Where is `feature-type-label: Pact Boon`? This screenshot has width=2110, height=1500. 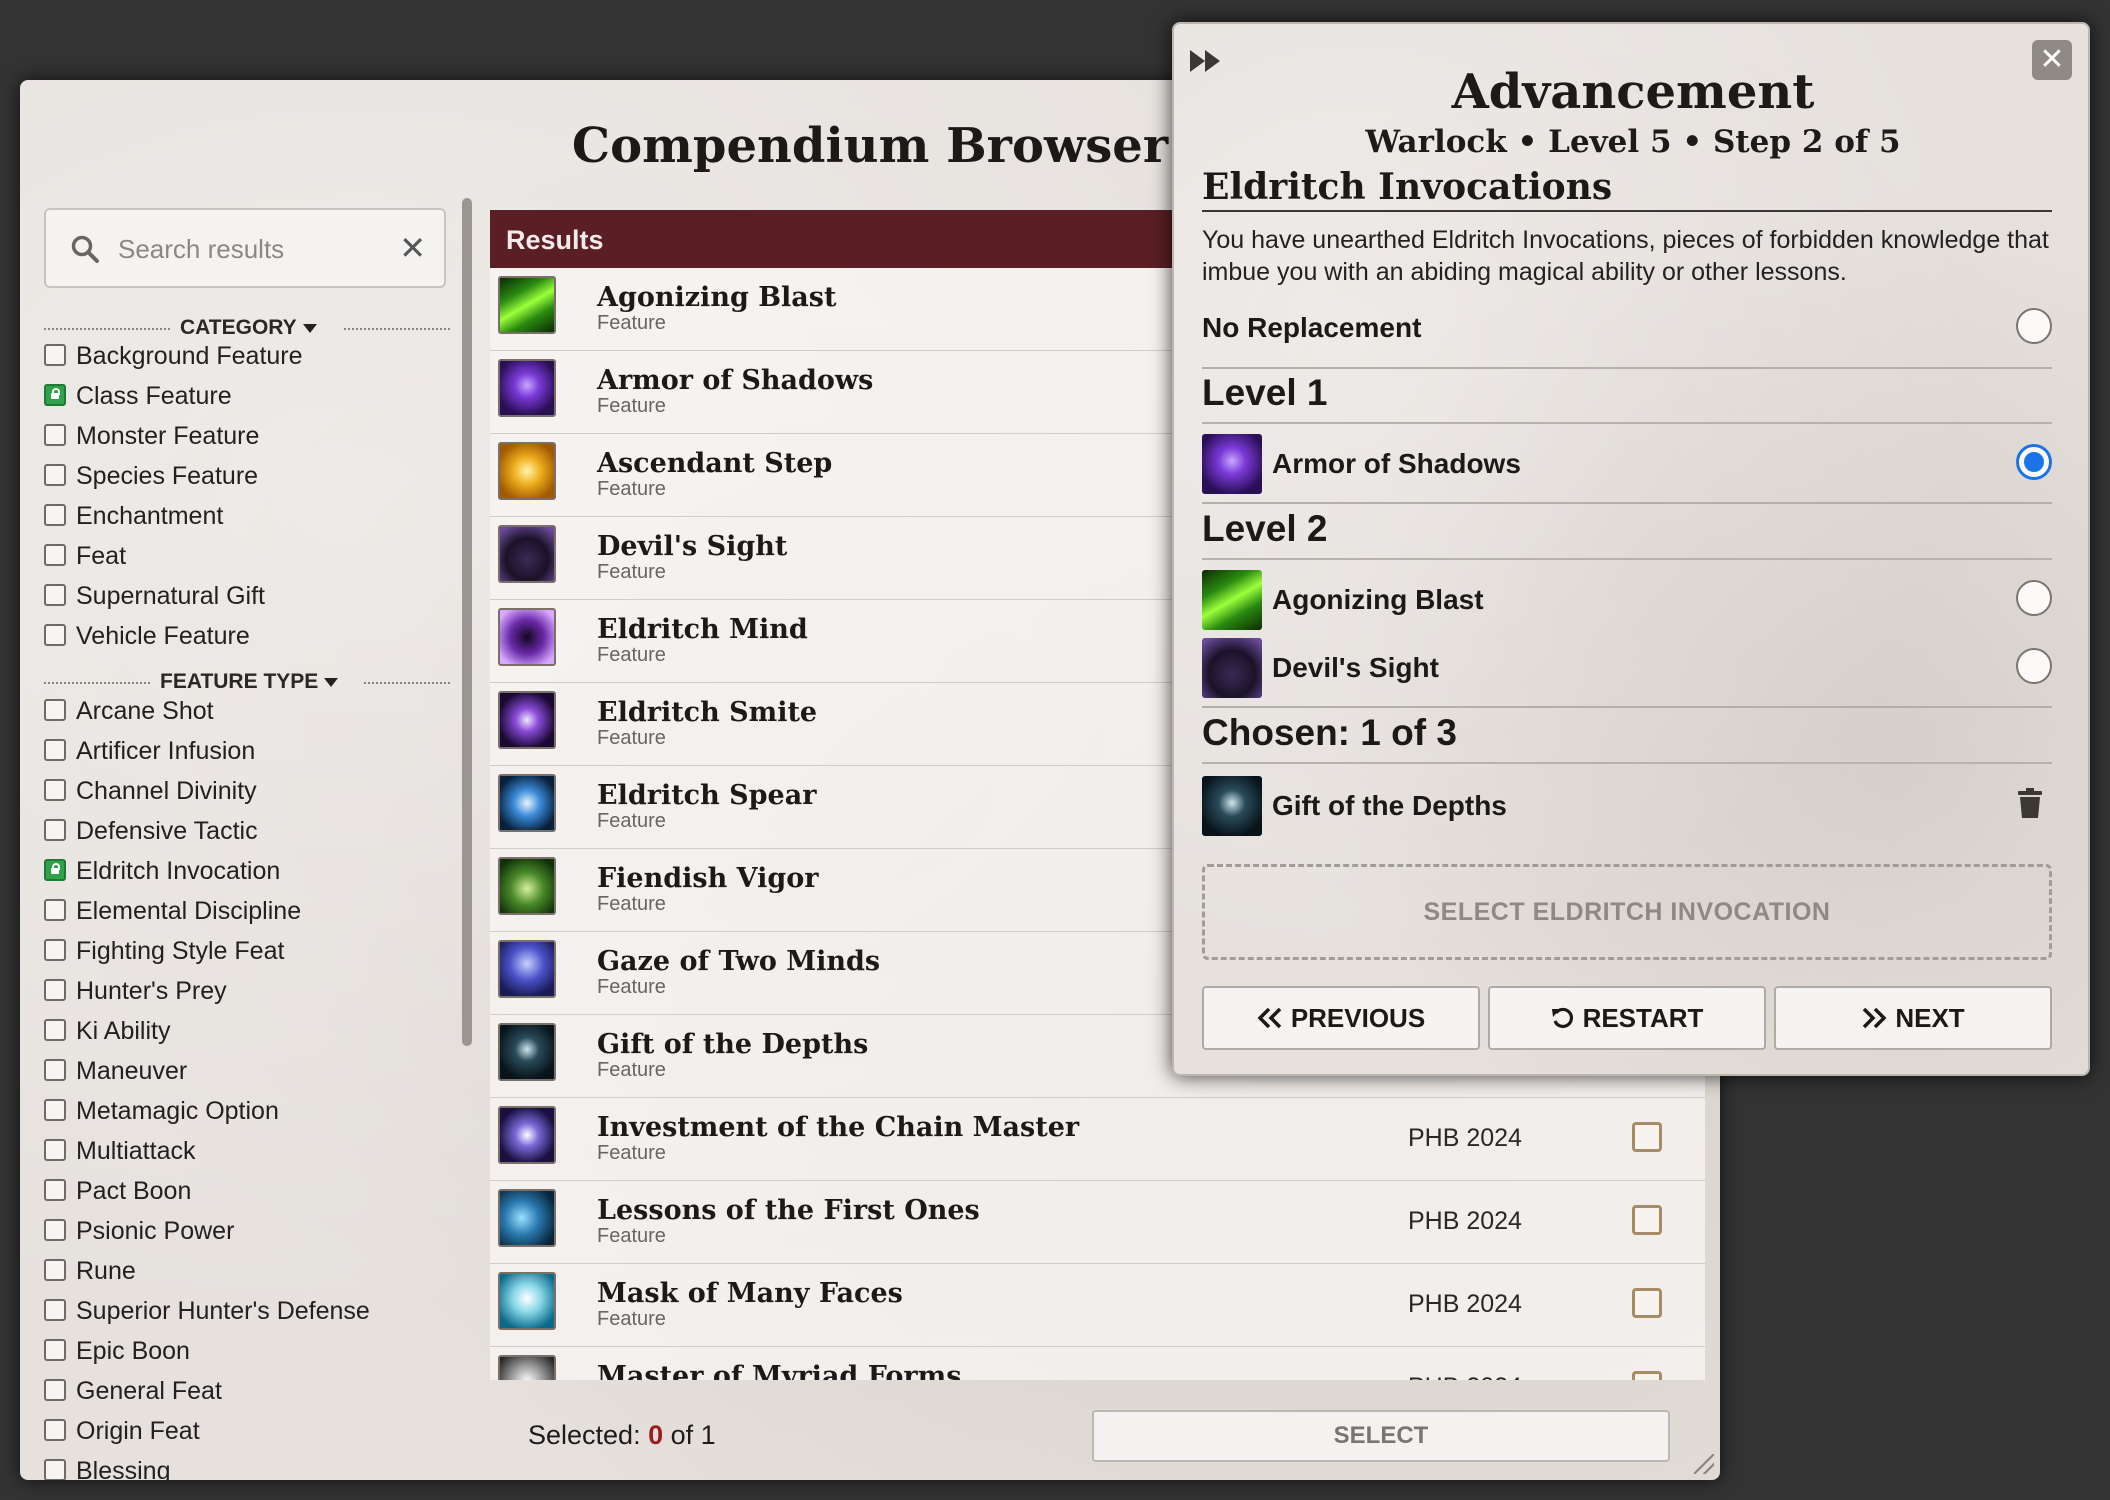
feature-type-label: Pact Boon is located at coordinates (134, 1191).